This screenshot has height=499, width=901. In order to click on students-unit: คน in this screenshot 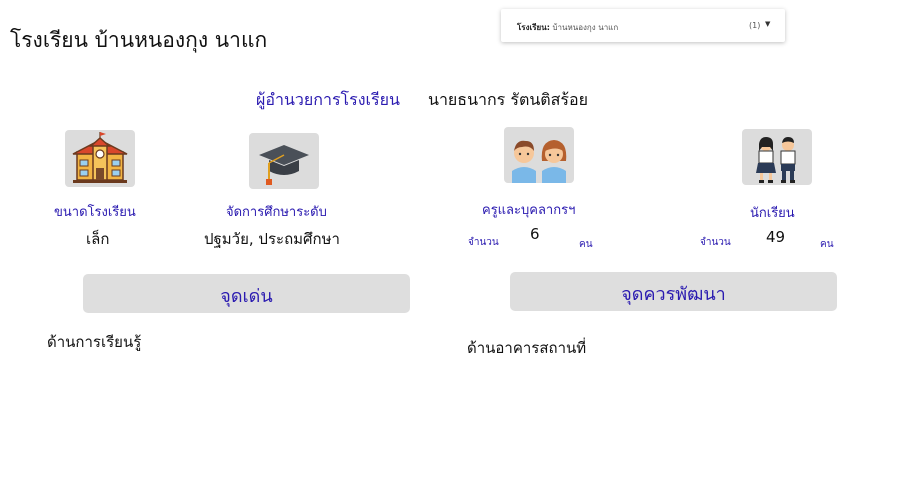, I will do `click(827, 244)`.